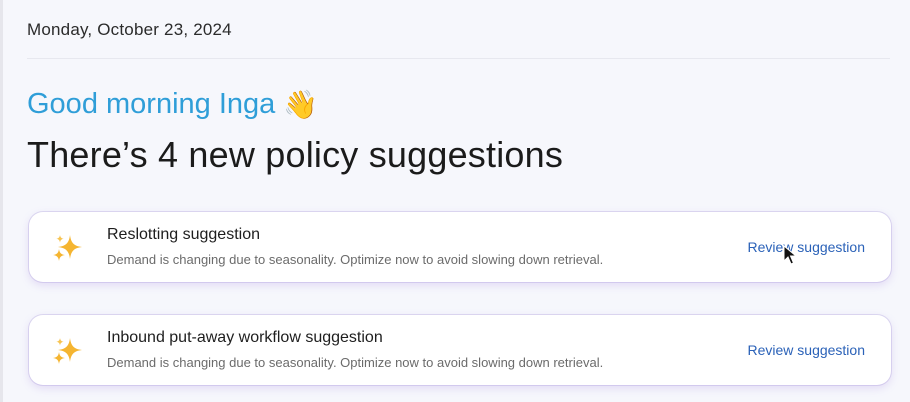 The width and height of the screenshot is (910, 402). What do you see at coordinates (295, 154) in the screenshot?
I see `page-title: There’s 4 new policy suggestions` at bounding box center [295, 154].